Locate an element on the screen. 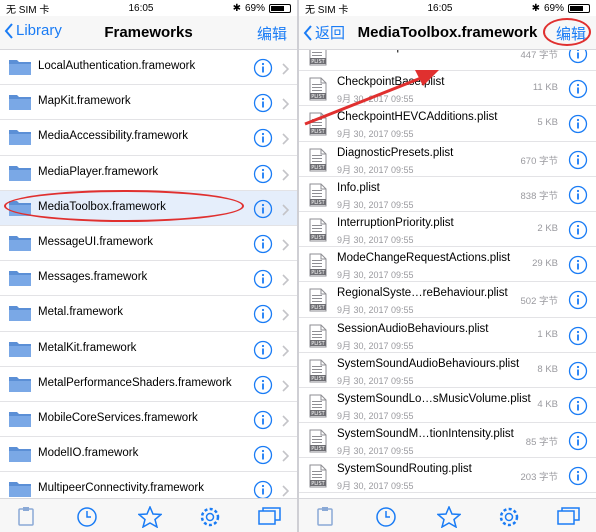  list-item: MediaPlayer.framework is located at coordinates (148, 173).